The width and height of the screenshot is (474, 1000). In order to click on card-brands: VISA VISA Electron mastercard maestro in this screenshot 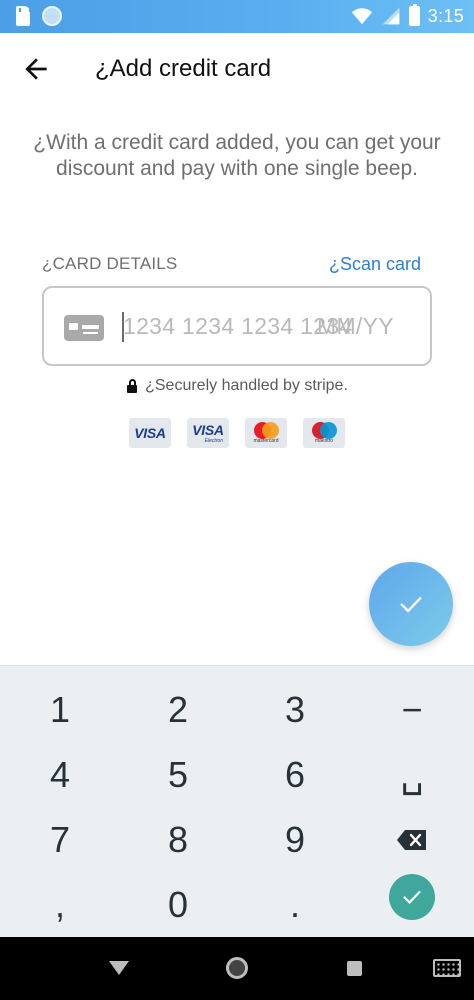, I will do `click(237, 433)`.